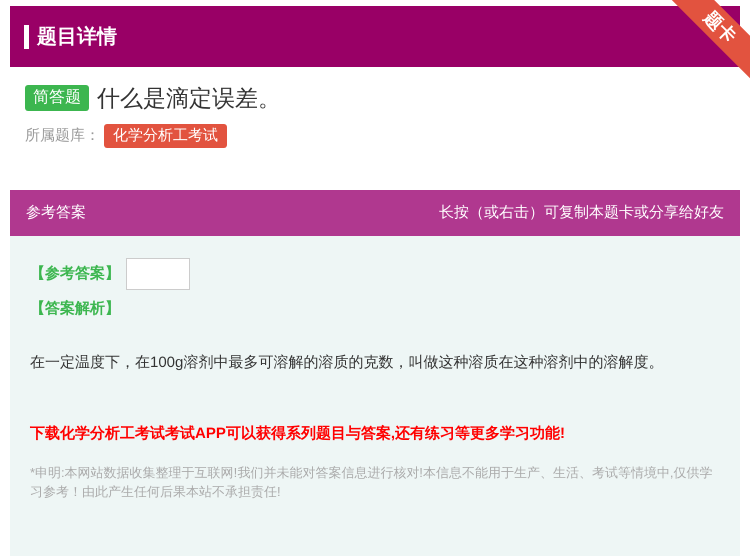  I want to click on bank-label: 所属题库：, so click(62, 136).